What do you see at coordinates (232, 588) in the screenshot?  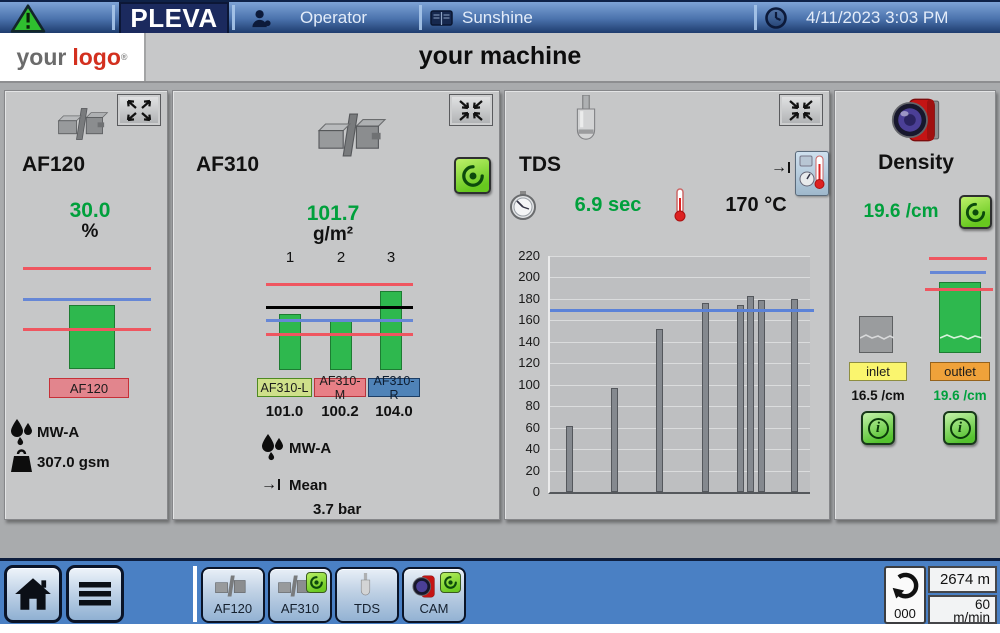 I see `af120-mini-icon` at bounding box center [232, 588].